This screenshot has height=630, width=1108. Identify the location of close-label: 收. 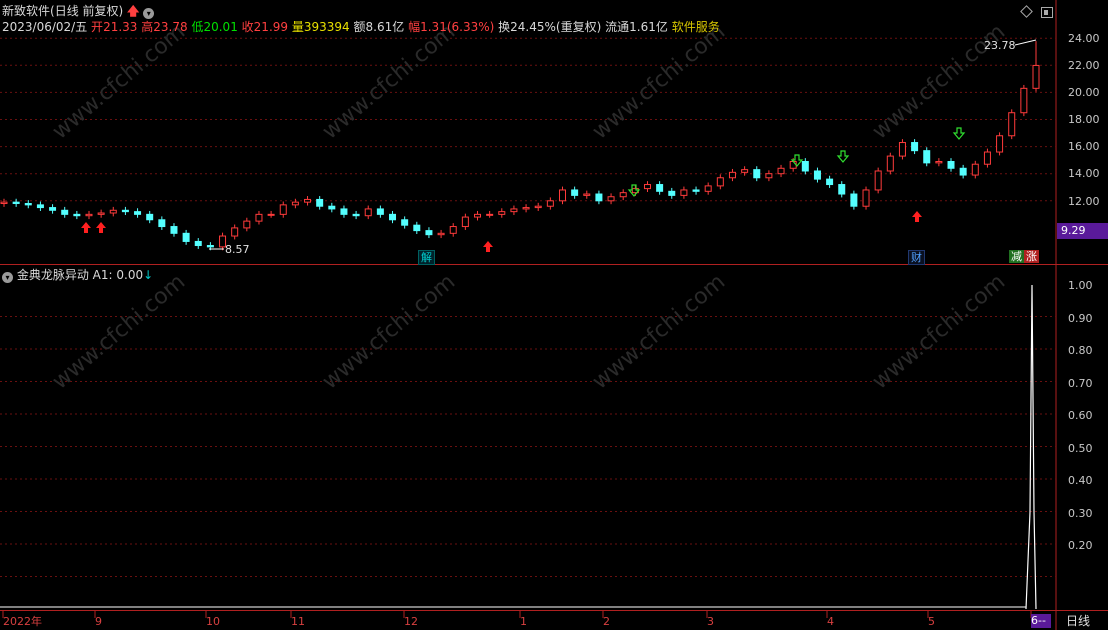
(247, 27).